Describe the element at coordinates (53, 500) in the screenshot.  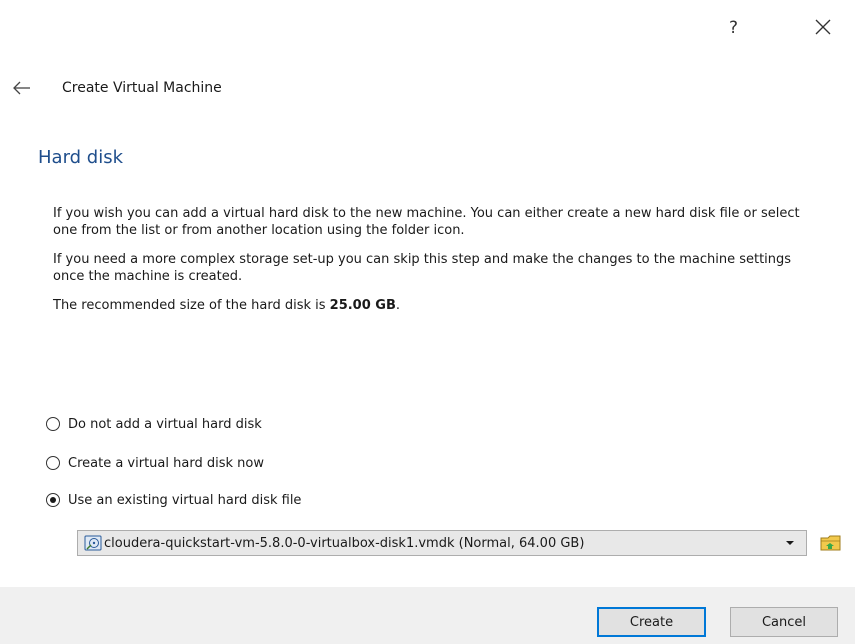
I see `radio-button-checked` at that location.